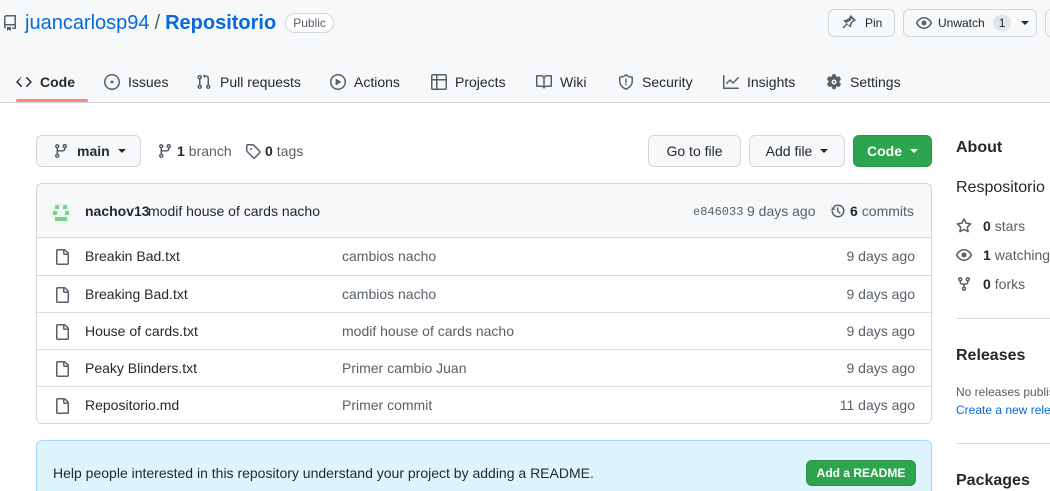  I want to click on forks-link: 0 forks, so click(990, 284).